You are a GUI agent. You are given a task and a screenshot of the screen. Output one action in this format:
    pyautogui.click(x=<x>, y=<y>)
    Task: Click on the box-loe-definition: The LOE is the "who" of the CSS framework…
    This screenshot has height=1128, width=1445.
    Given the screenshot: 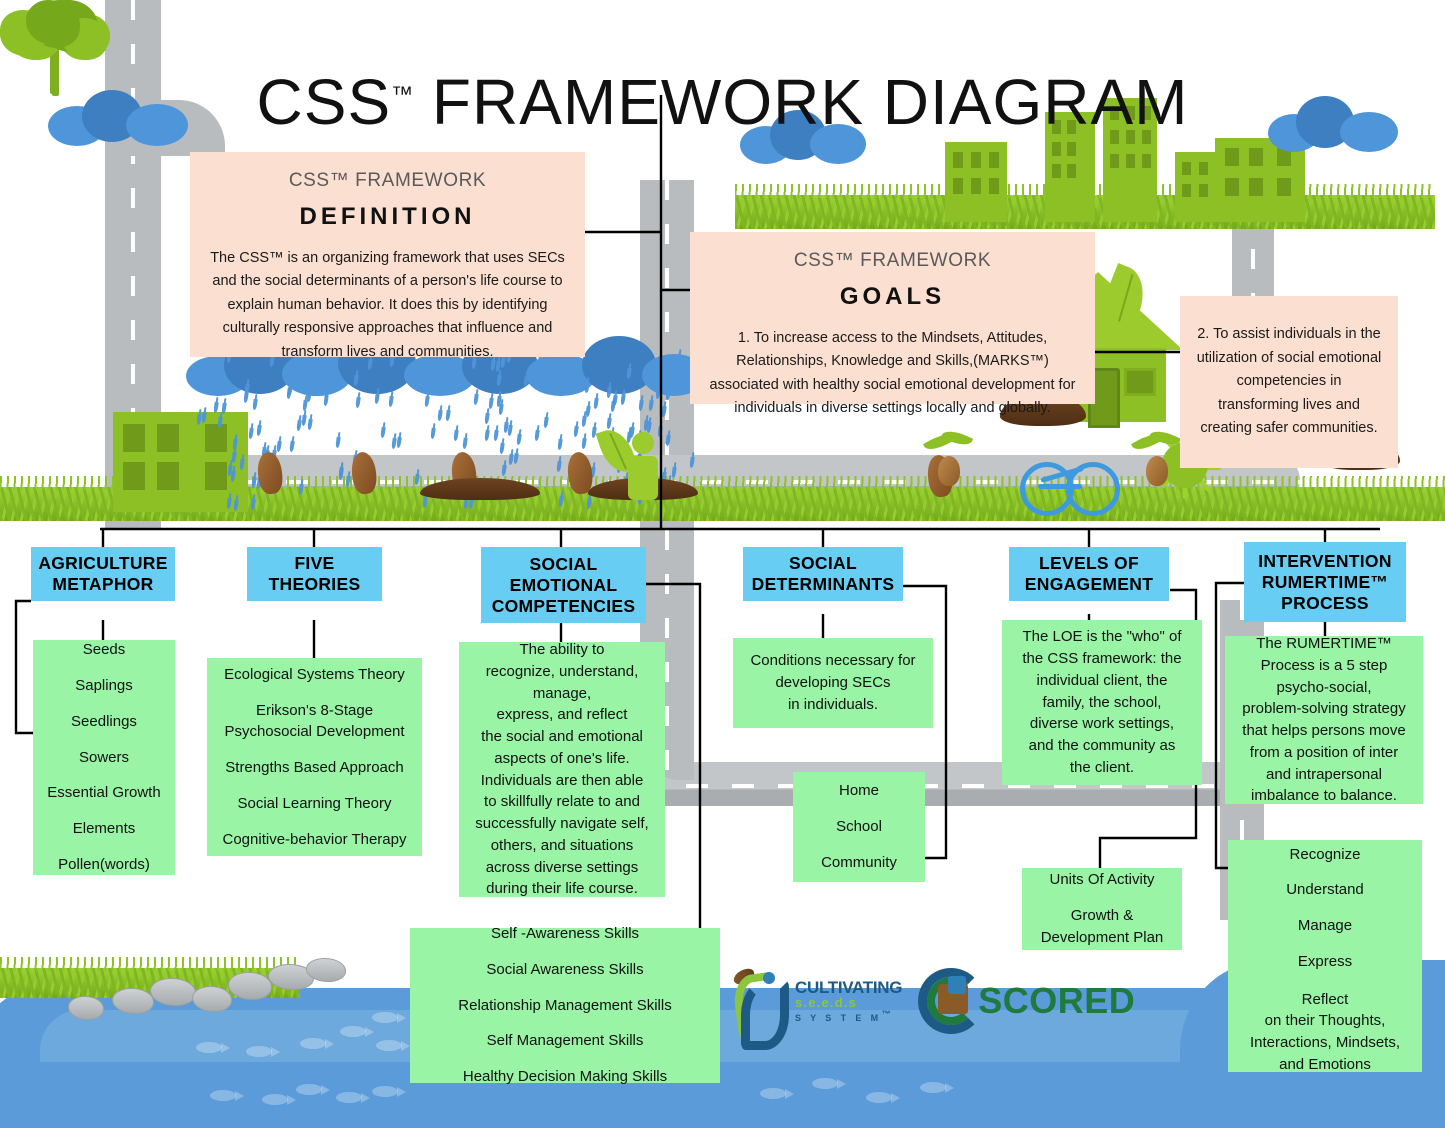 What is the action you would take?
    pyautogui.click(x=1102, y=702)
    